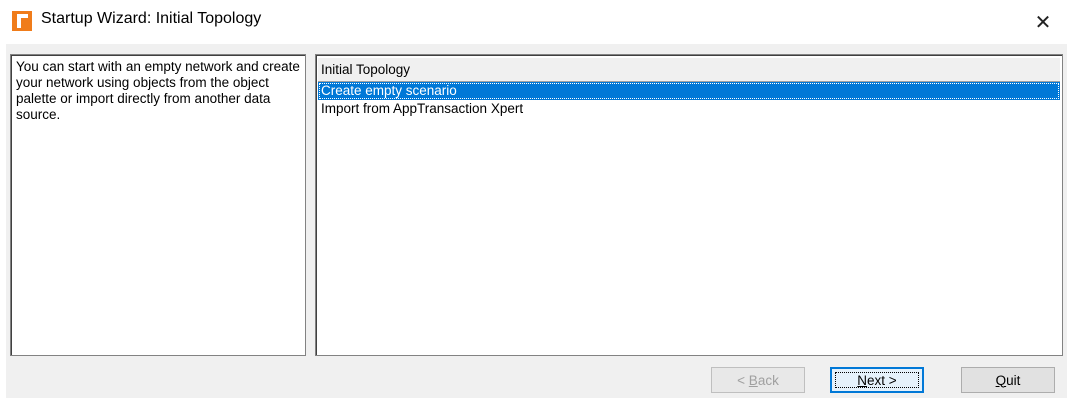 This screenshot has width=1067, height=398. What do you see at coordinates (1013, 380) in the screenshot?
I see `quit-button-label: uit` at bounding box center [1013, 380].